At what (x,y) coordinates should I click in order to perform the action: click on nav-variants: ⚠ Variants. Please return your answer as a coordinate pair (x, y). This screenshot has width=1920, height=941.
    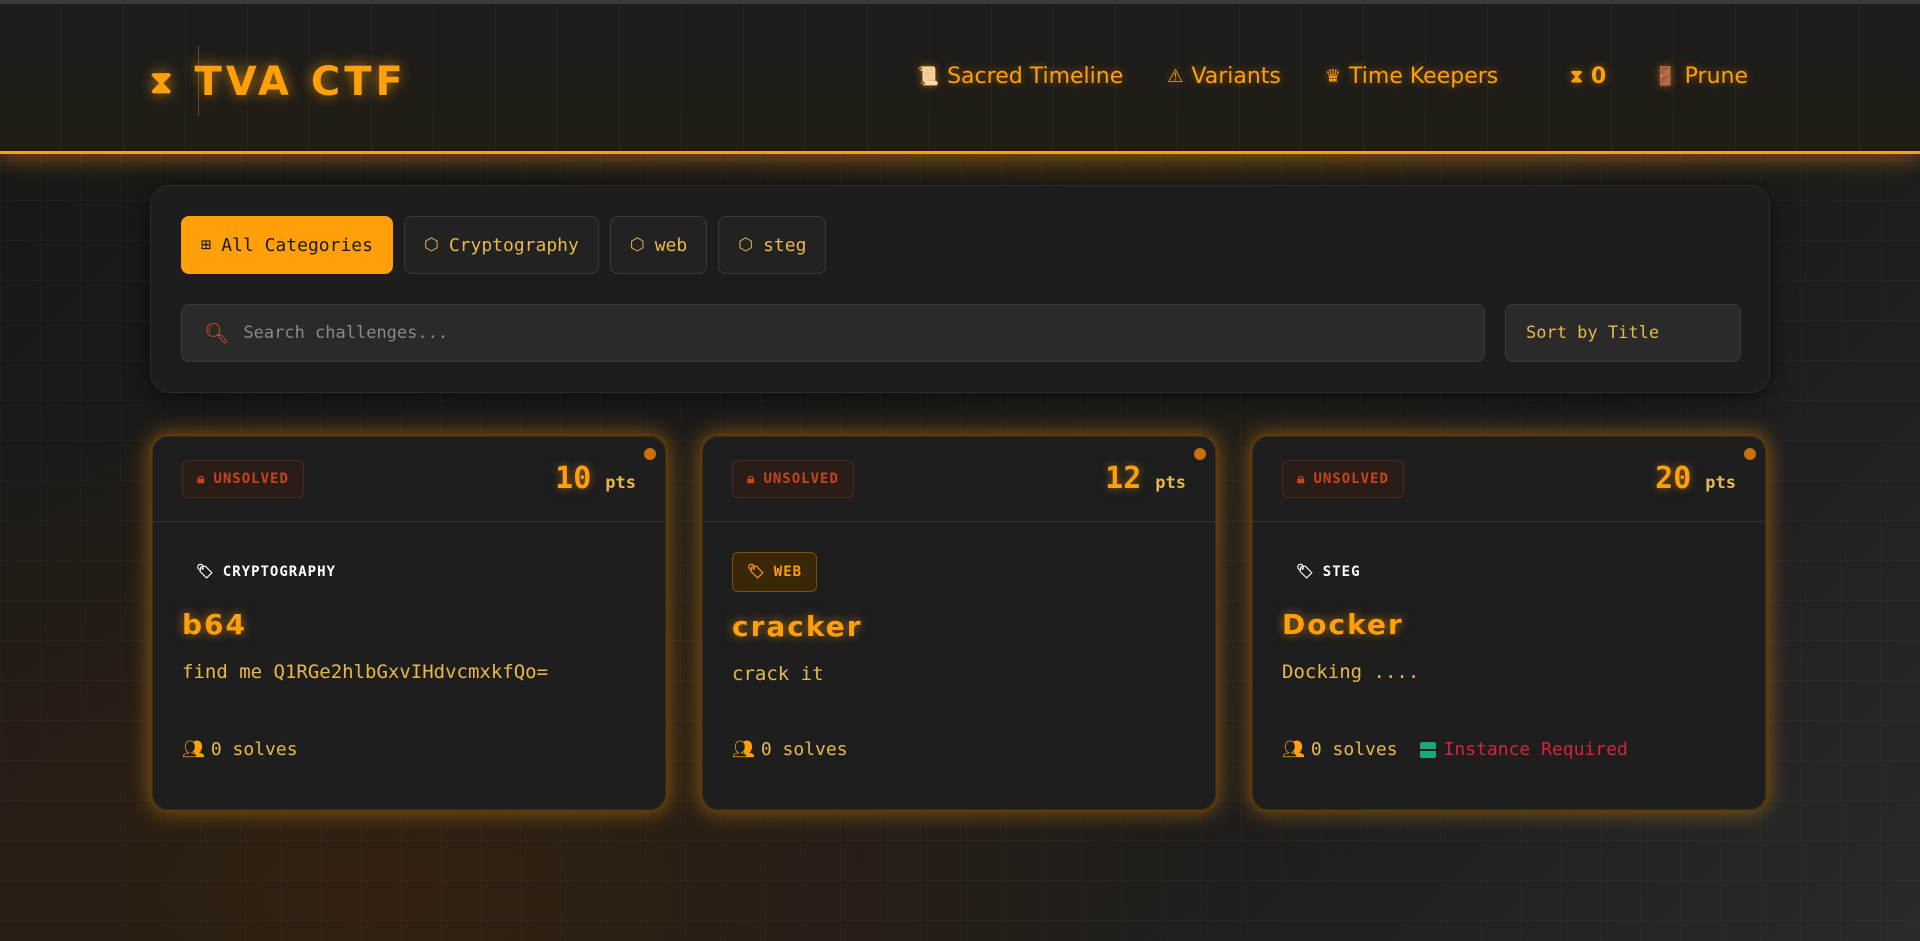
    Looking at the image, I should click on (1224, 76).